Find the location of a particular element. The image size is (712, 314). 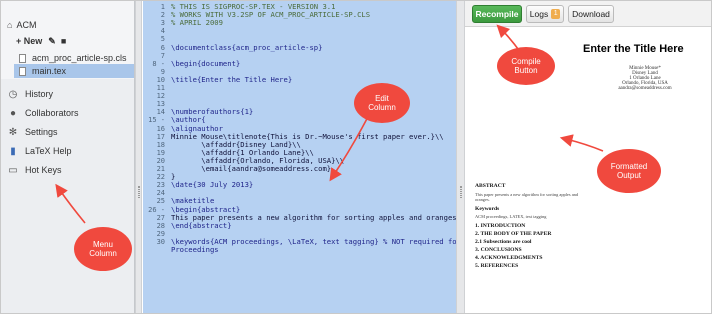

sidebar-item-hot-keys: ▭ Hot Keys is located at coordinates (34, 170).